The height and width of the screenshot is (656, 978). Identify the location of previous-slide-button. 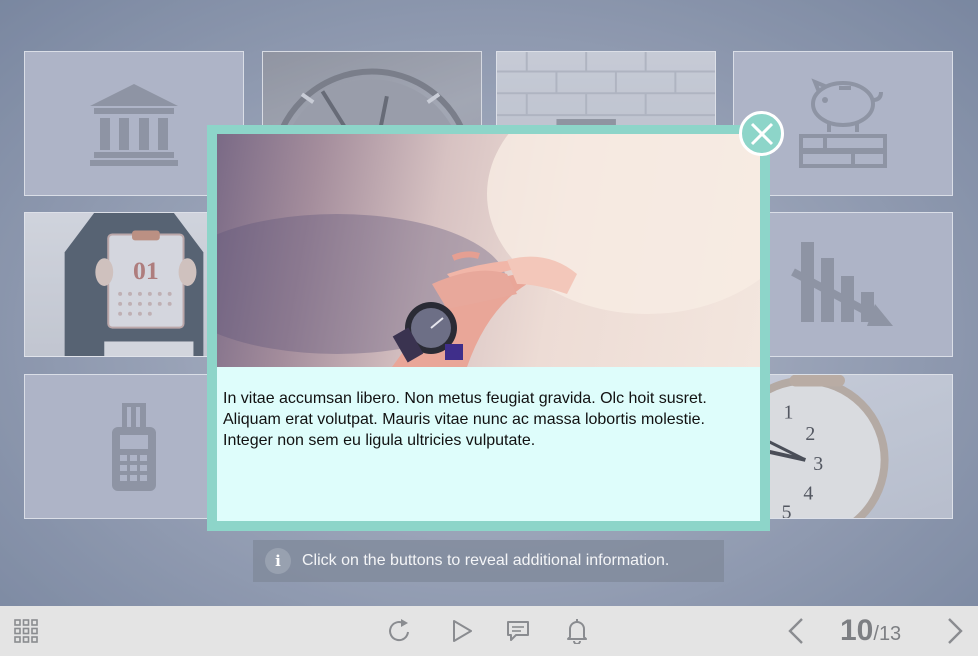
(796, 631).